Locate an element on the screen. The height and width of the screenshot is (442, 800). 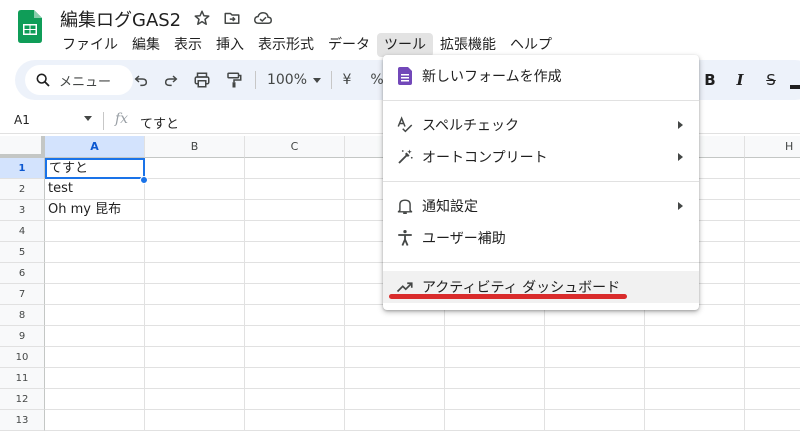
menu-search-box: メニュー is located at coordinates (79, 80).